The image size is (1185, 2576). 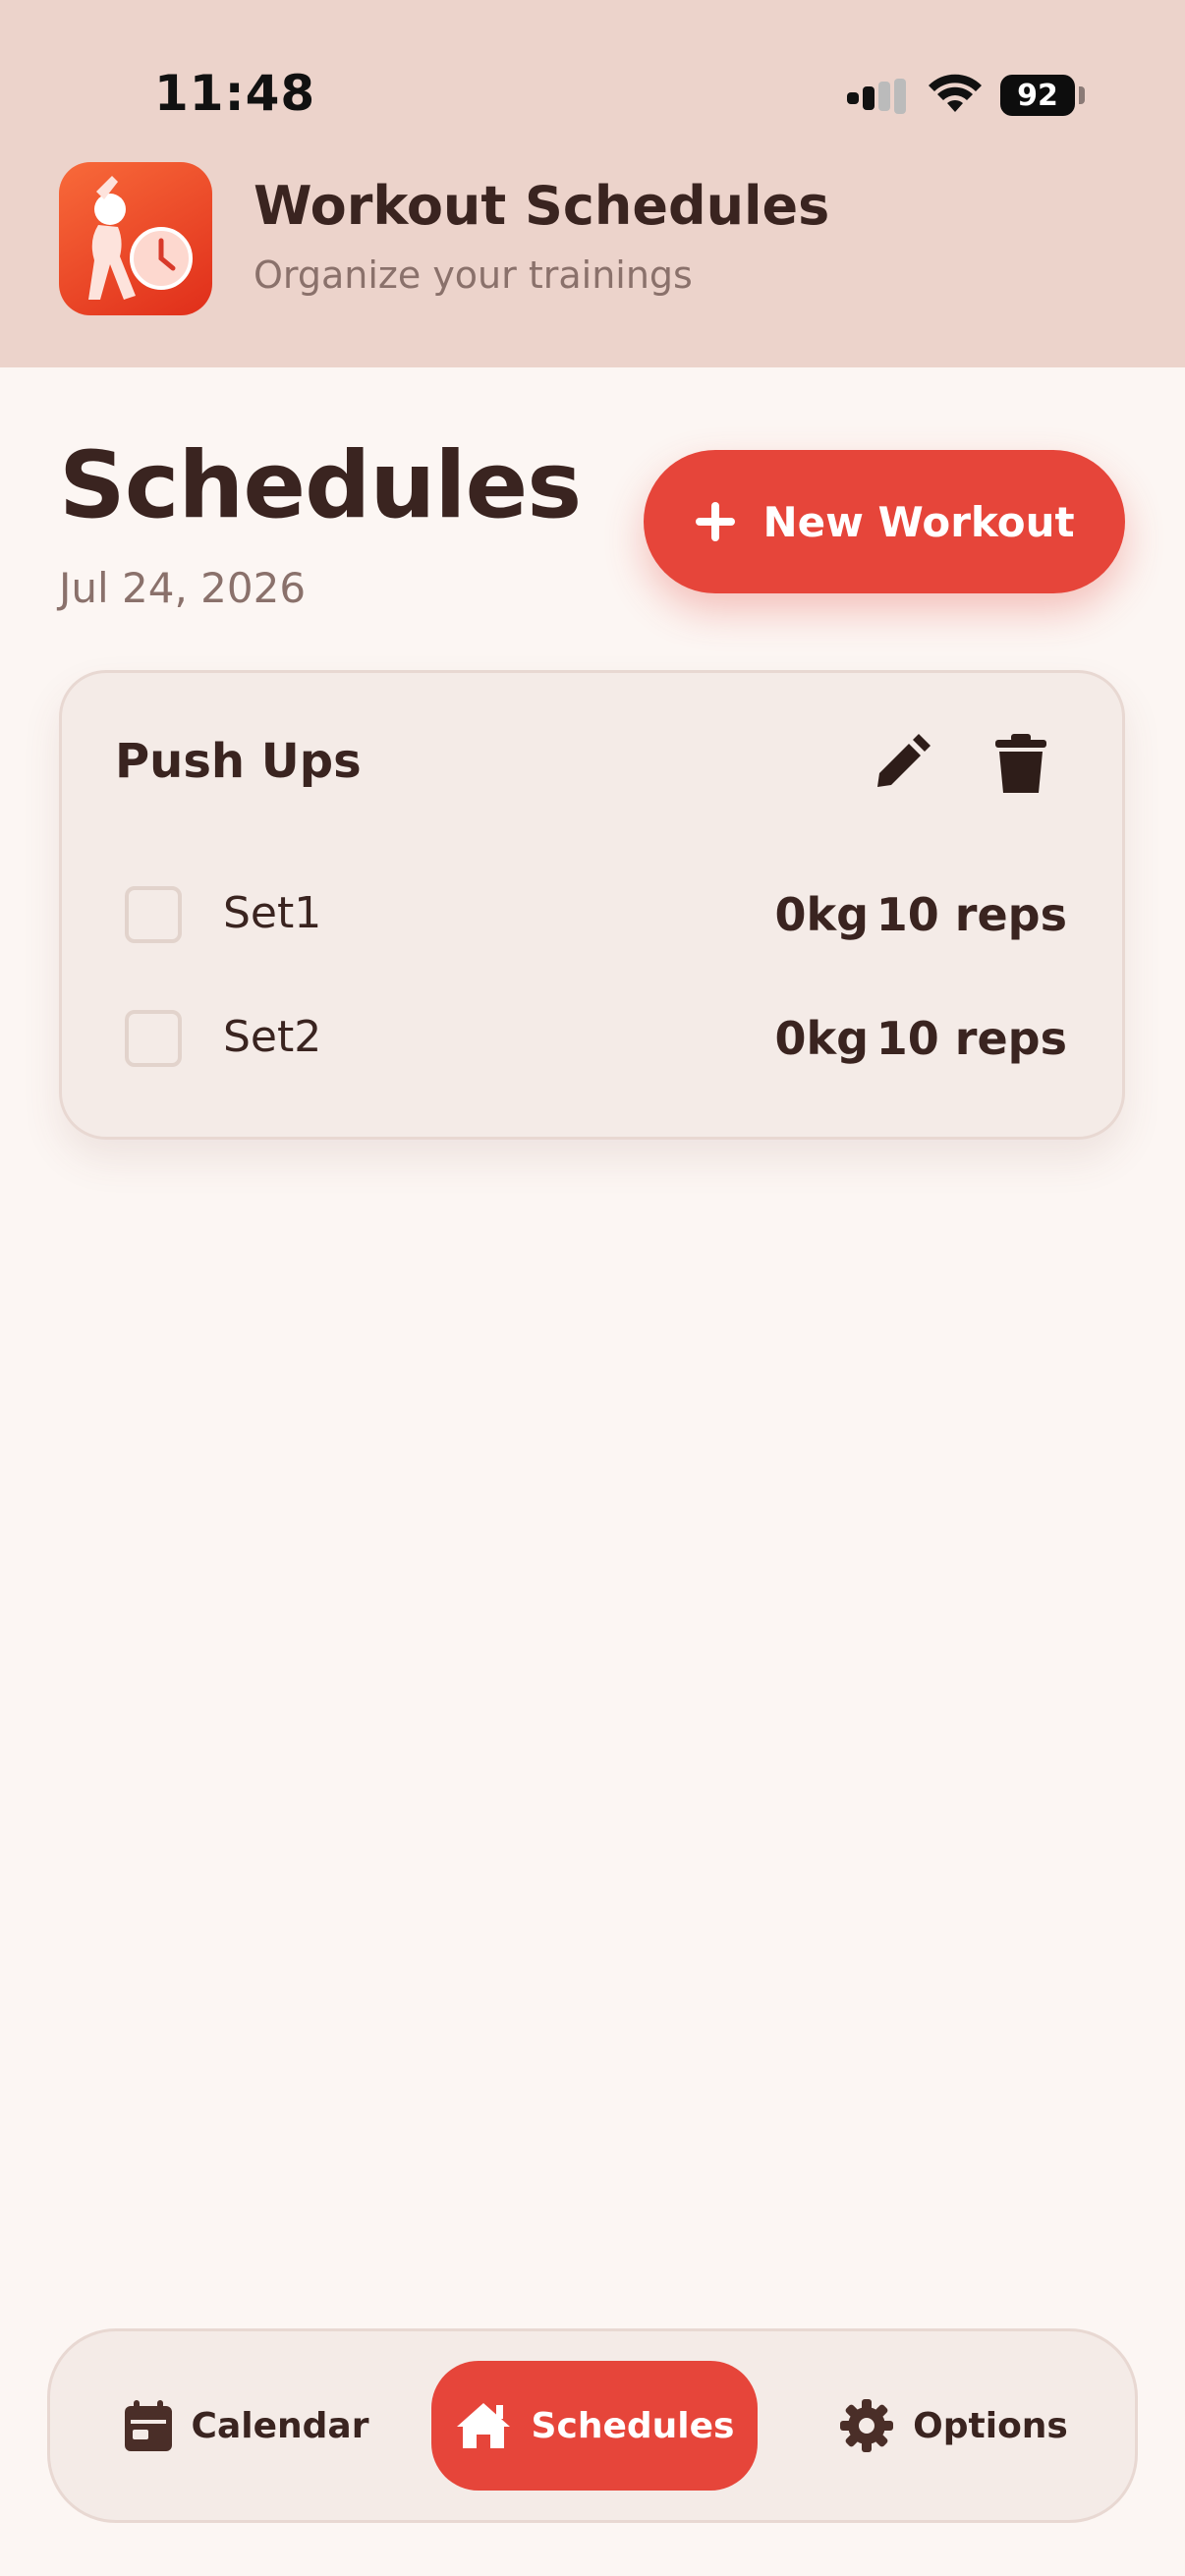 What do you see at coordinates (901, 764) in the screenshot?
I see `edit-icon` at bounding box center [901, 764].